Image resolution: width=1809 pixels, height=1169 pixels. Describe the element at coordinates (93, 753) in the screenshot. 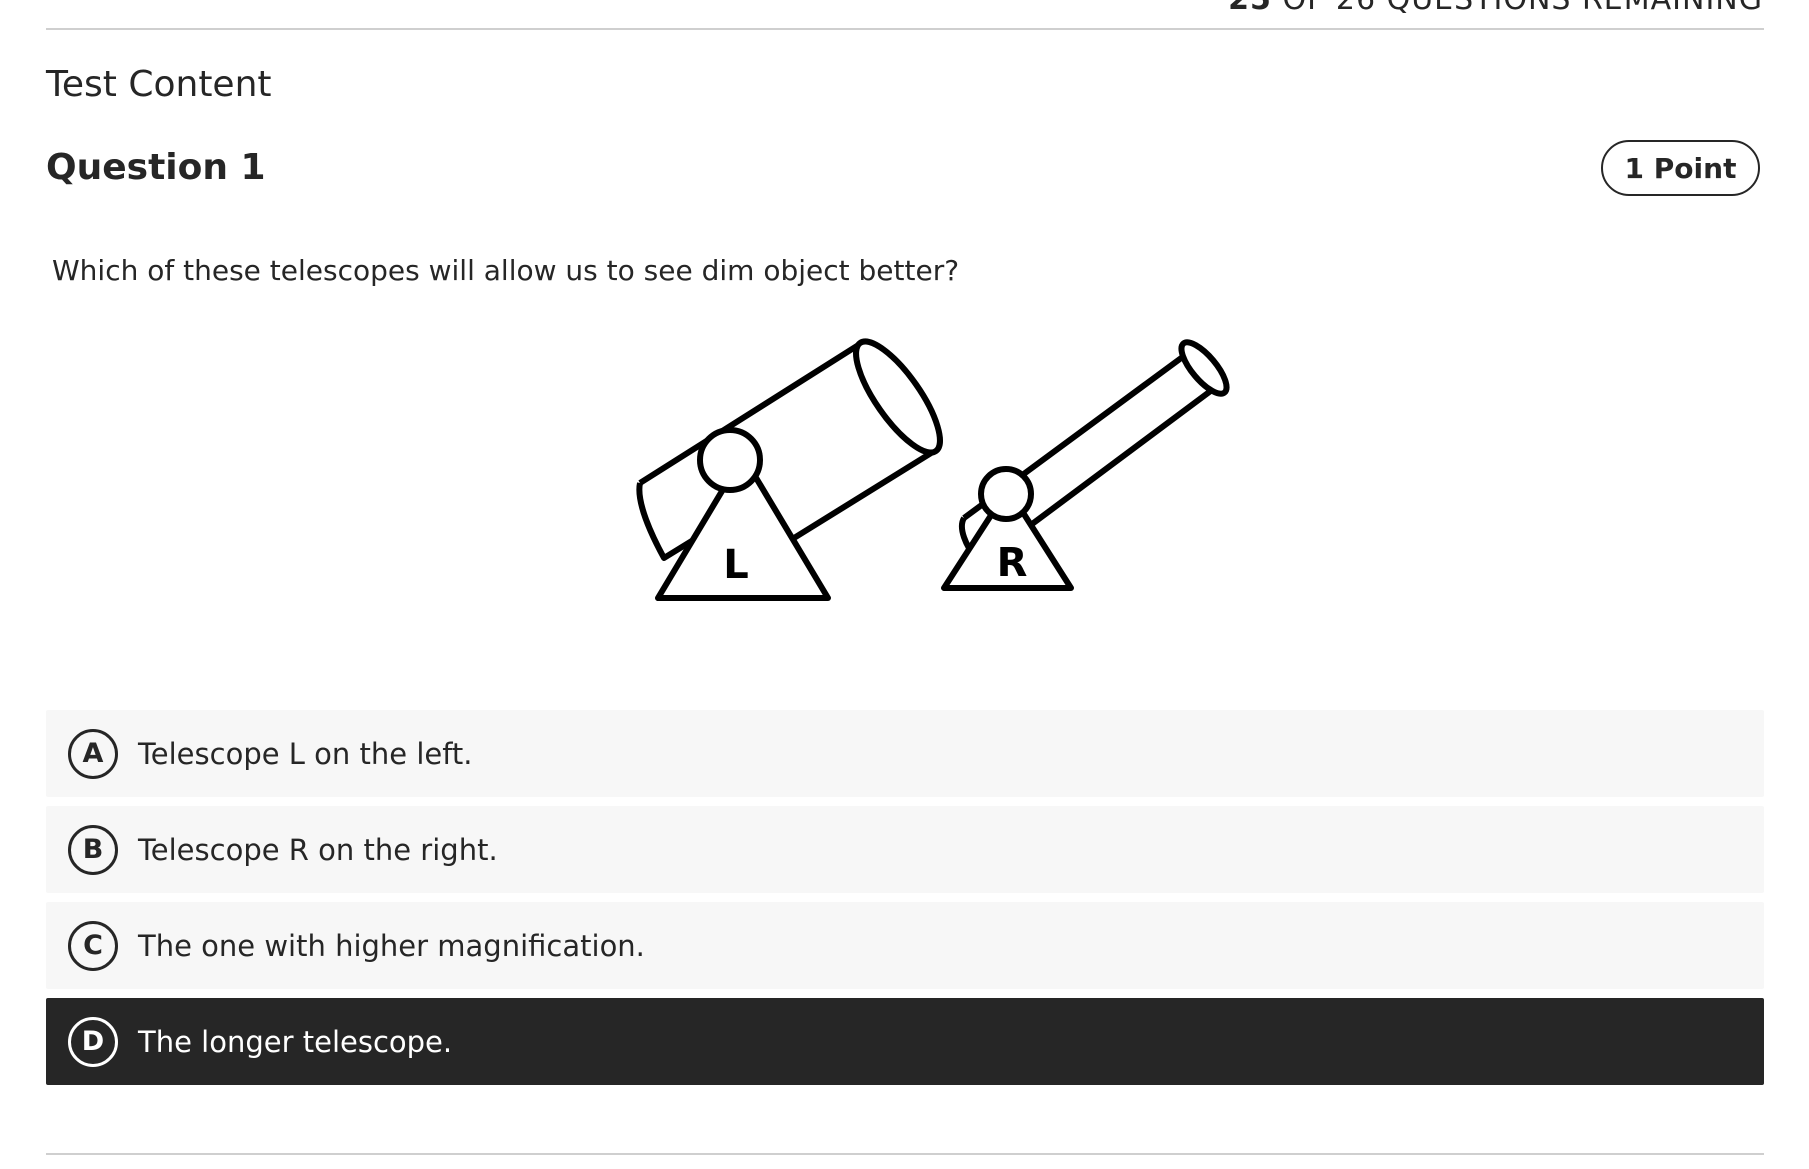

I see `answer-letter-a: A` at that location.